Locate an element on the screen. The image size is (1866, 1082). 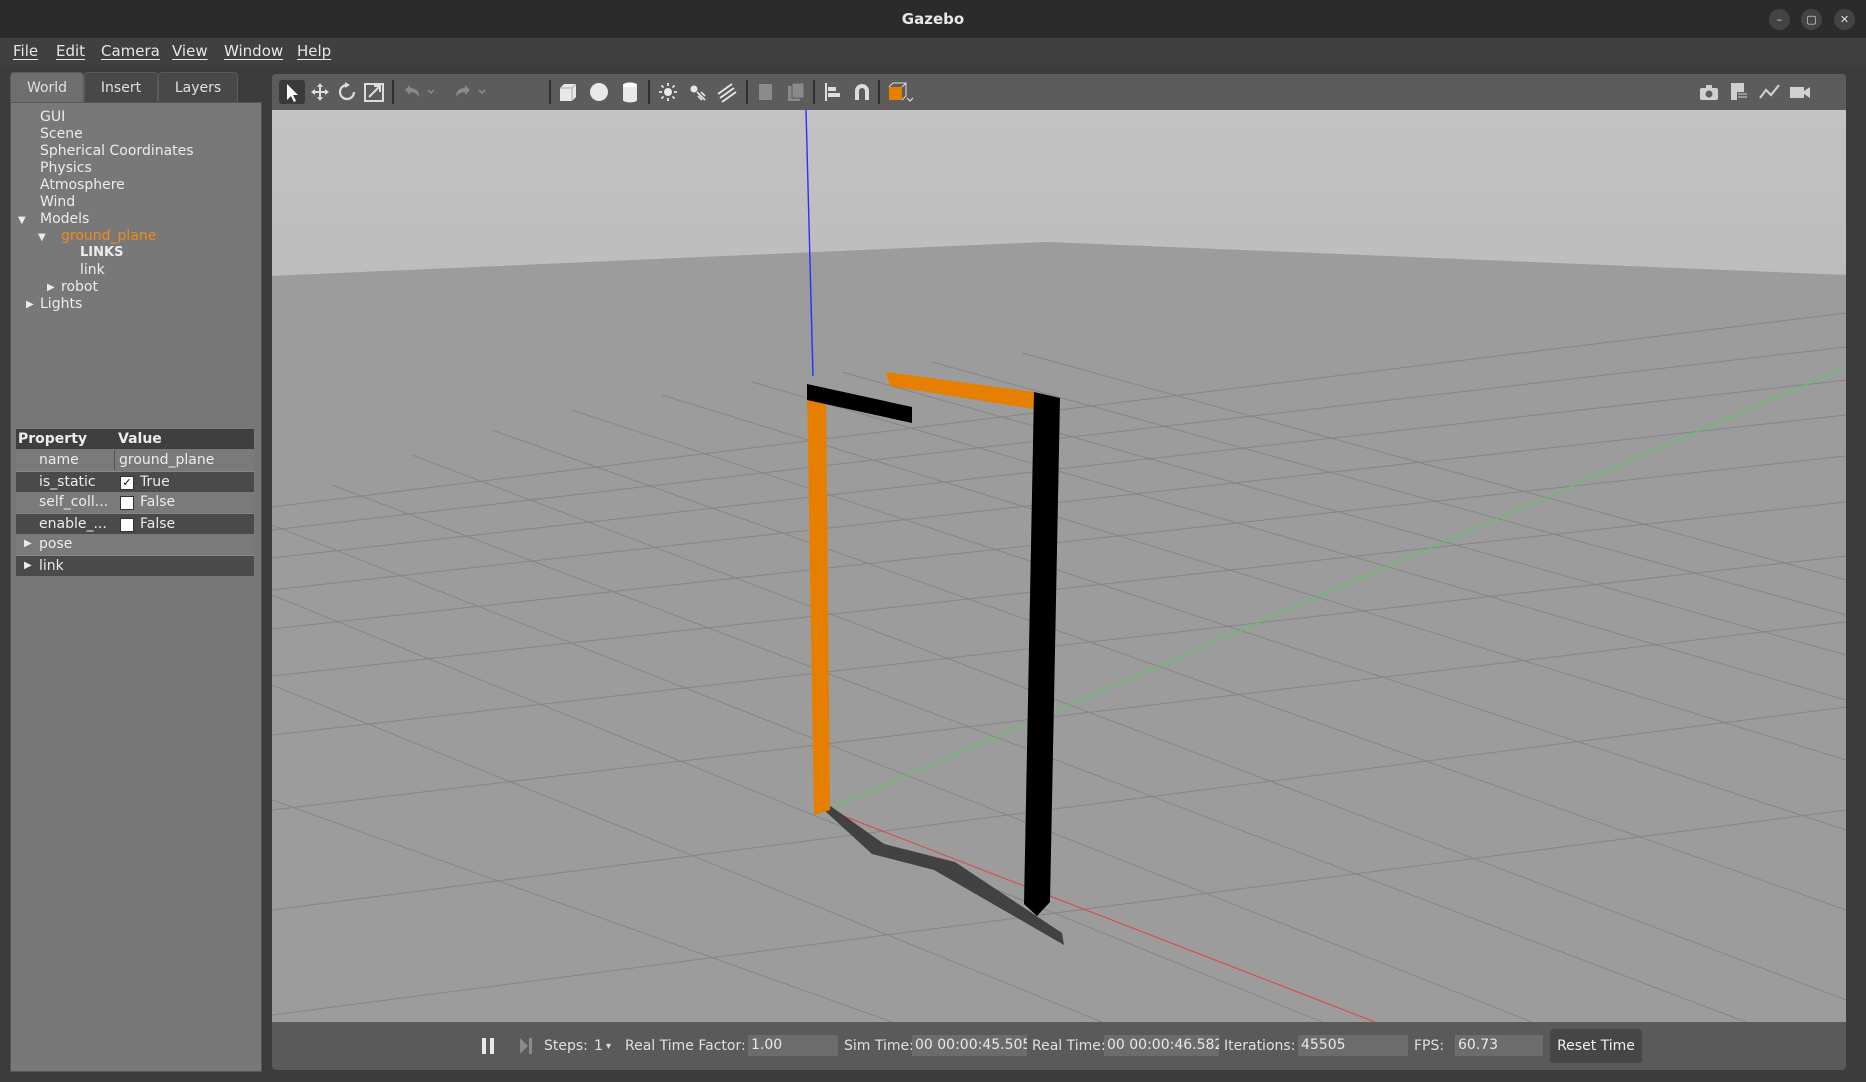
tree-item-links-header: LINKS is located at coordinates (102, 252).